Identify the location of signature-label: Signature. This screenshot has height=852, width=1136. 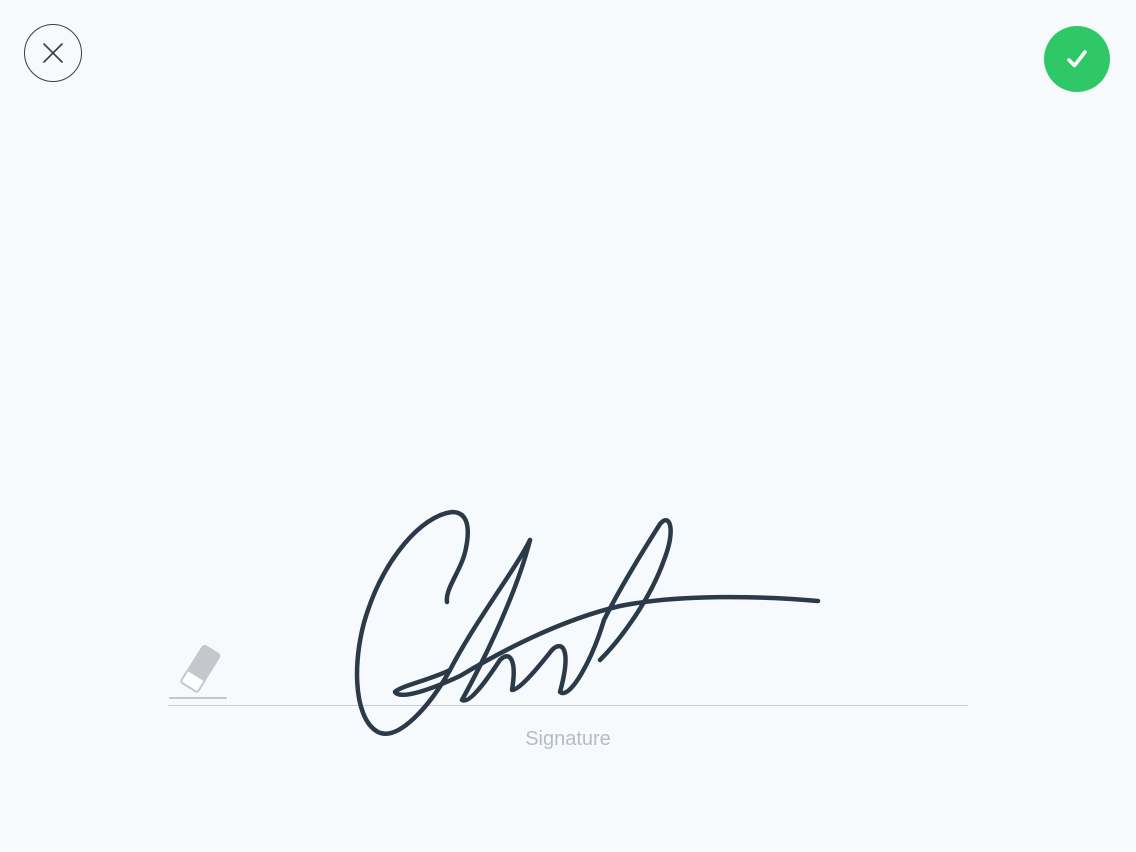
(568, 739).